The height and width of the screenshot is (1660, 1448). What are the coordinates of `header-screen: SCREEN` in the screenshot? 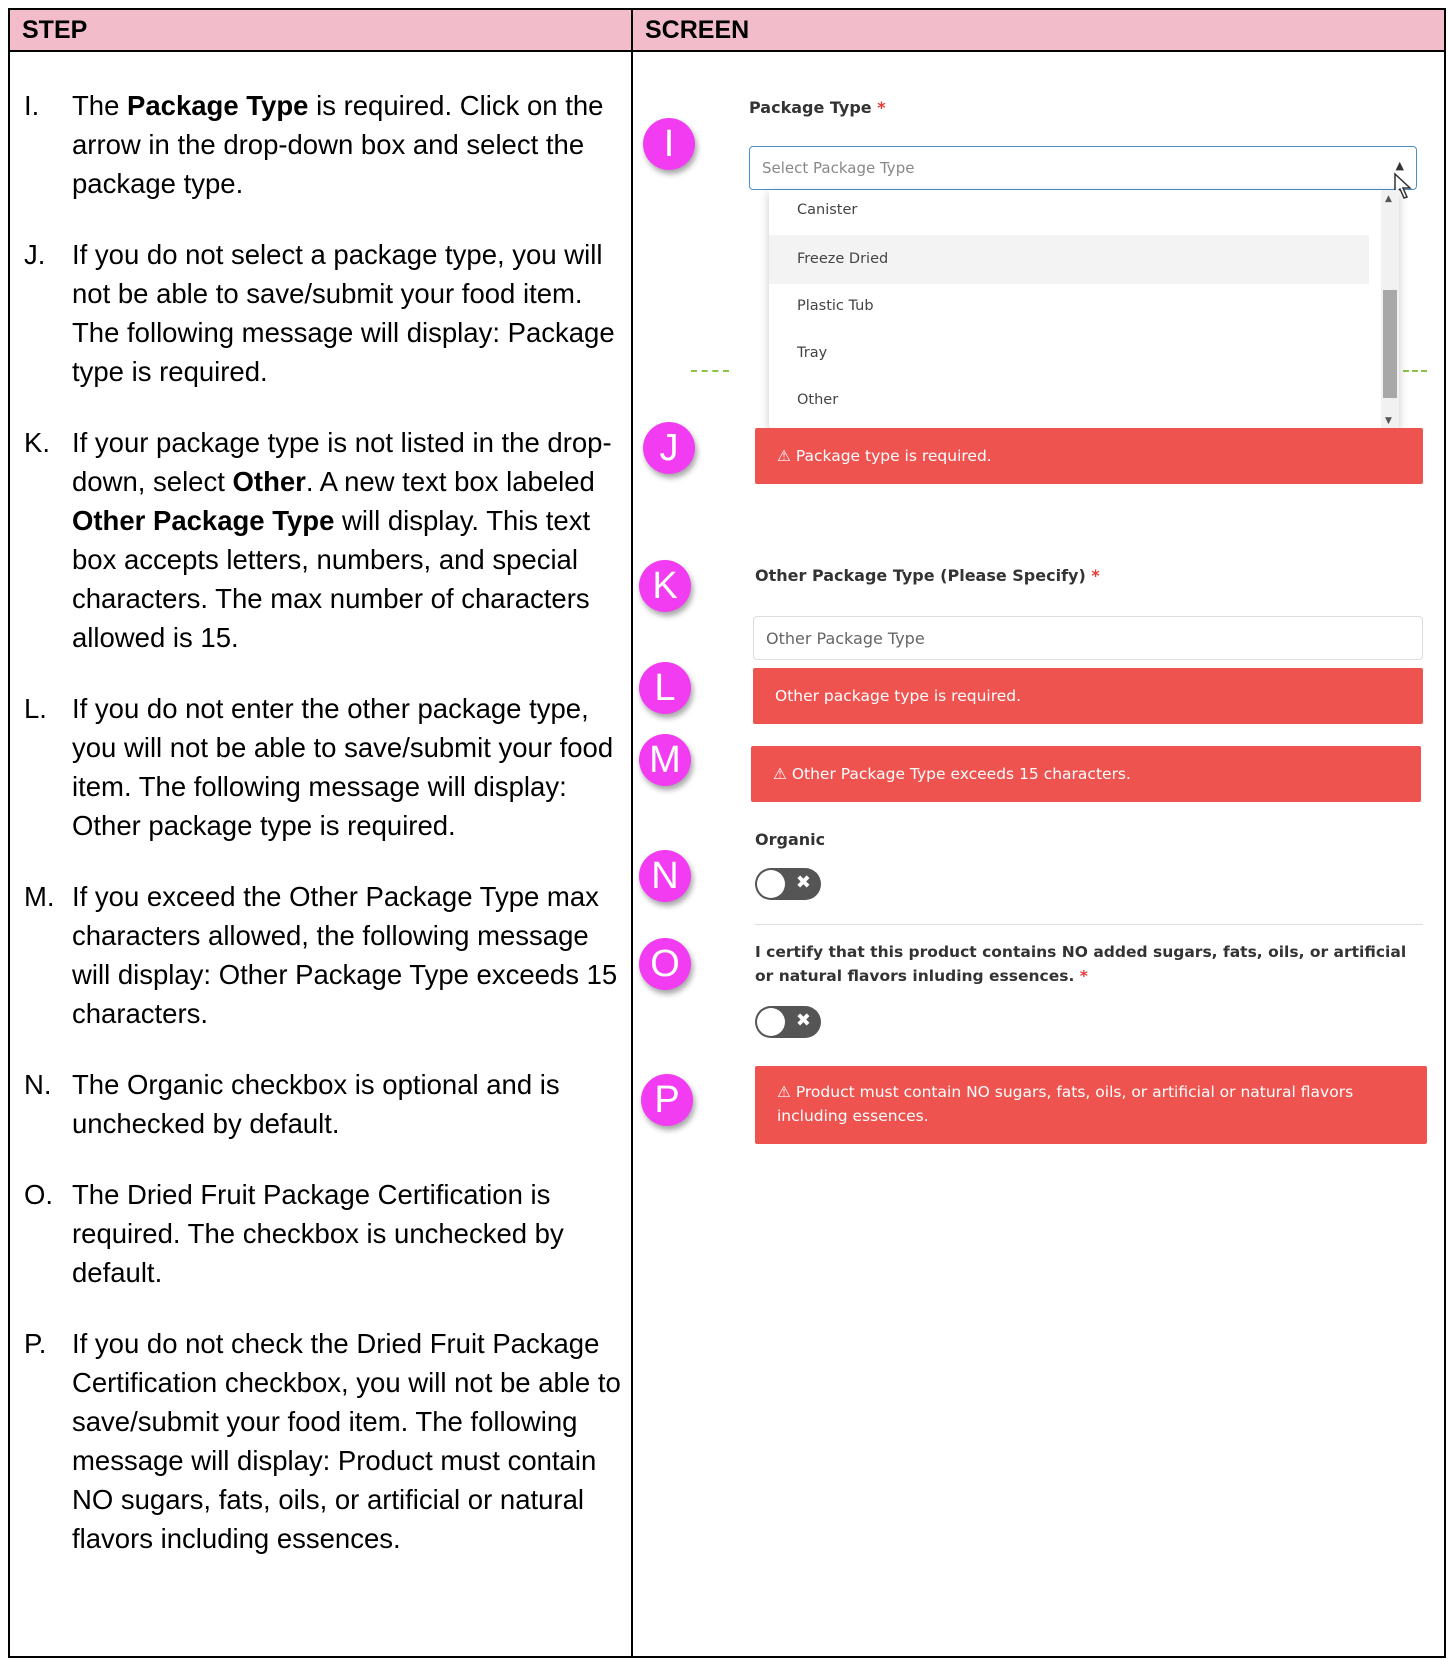 It's located at (697, 30).